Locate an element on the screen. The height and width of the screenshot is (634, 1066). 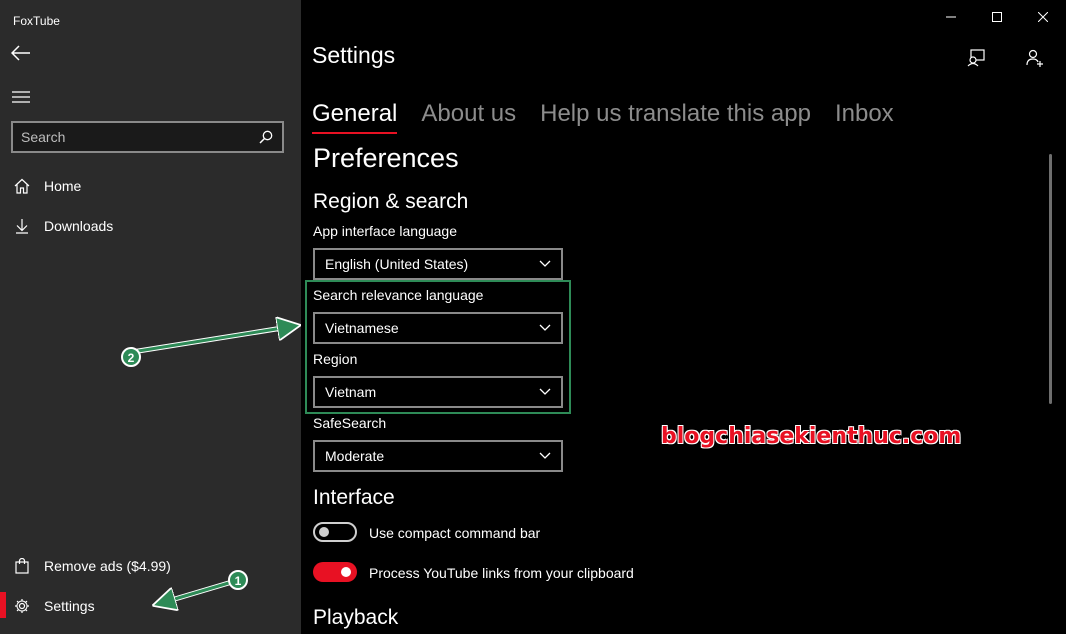
region-search-heading: Region & search is located at coordinates (391, 201).